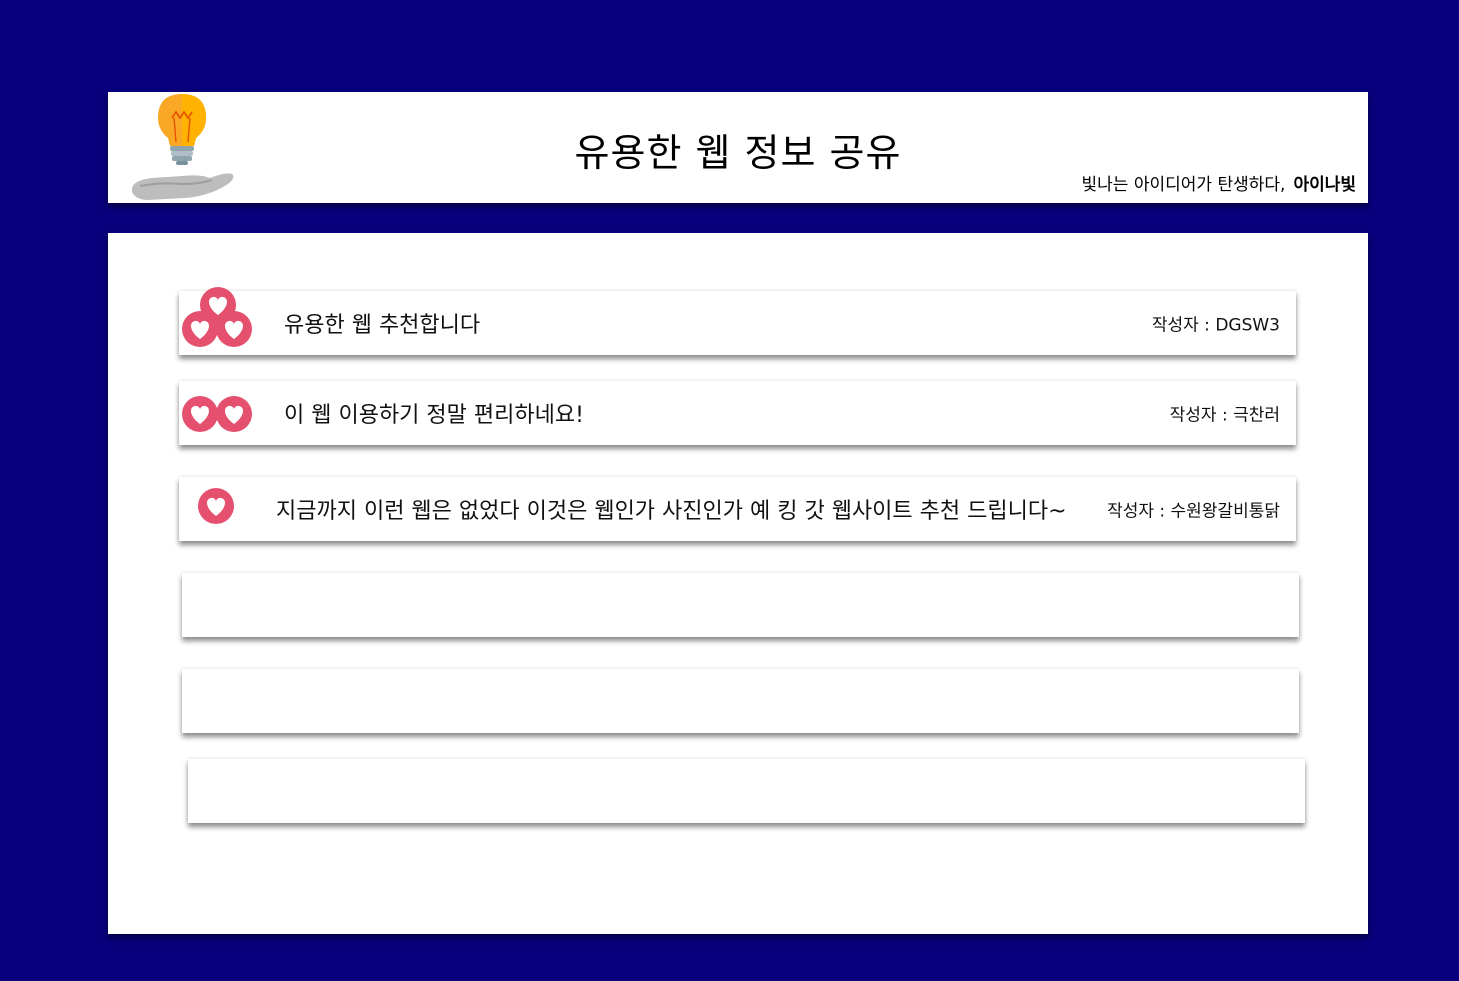 The height and width of the screenshot is (981, 1459). Describe the element at coordinates (1215, 325) in the screenshot. I see `post-author: 작성자 : DGSW3` at that location.